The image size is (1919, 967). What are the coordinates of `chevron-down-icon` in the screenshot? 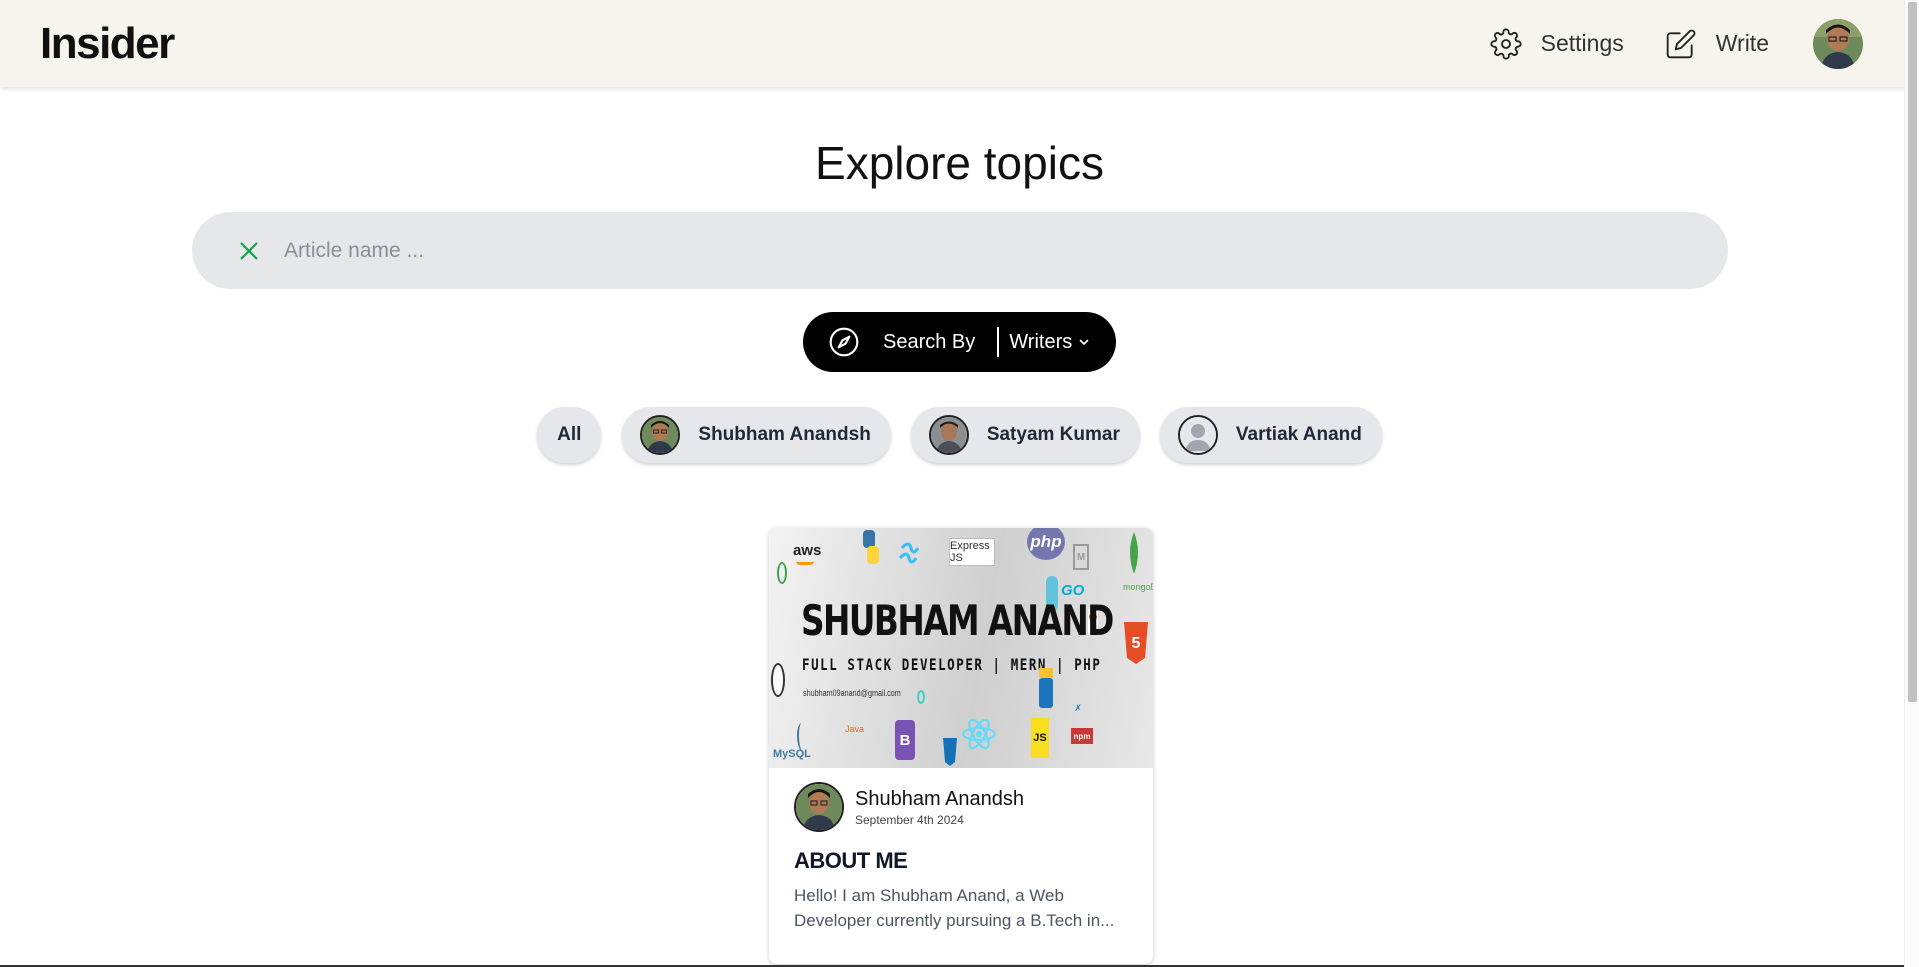 It's located at (1084, 342).